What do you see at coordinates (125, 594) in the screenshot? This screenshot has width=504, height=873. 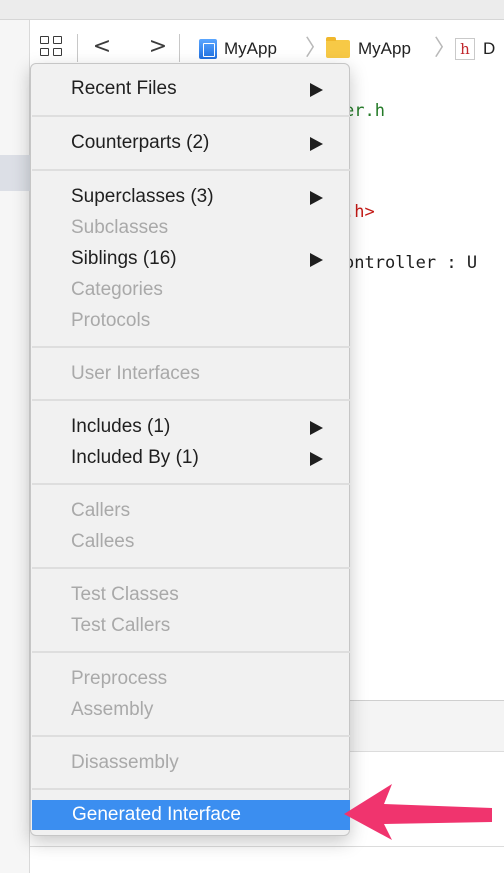 I see `menu-item-label: Test Classes` at bounding box center [125, 594].